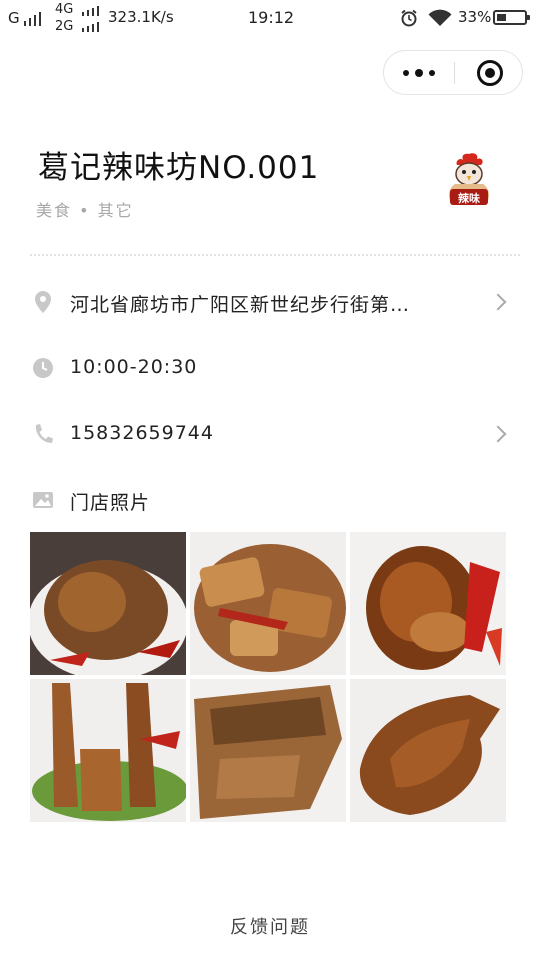 Image resolution: width=540 pixels, height=960 pixels. I want to click on battery-icon, so click(511, 17).